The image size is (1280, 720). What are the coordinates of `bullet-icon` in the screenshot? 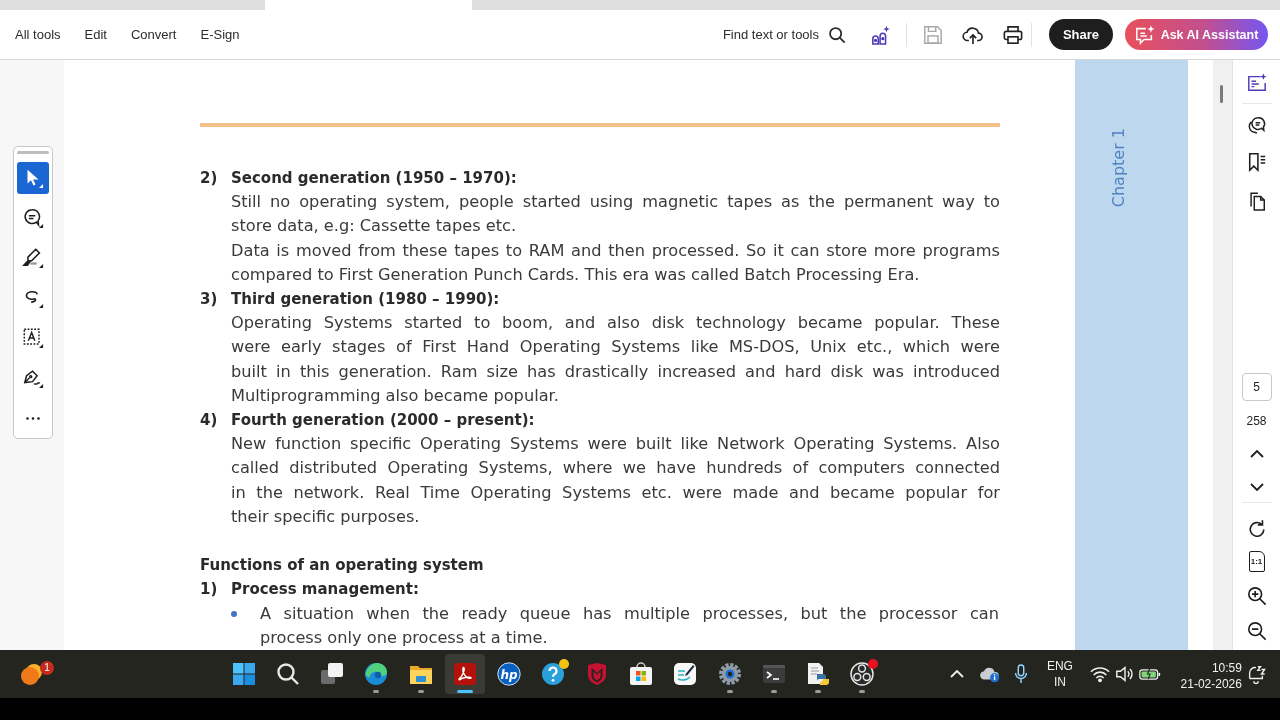 It's located at (234, 613).